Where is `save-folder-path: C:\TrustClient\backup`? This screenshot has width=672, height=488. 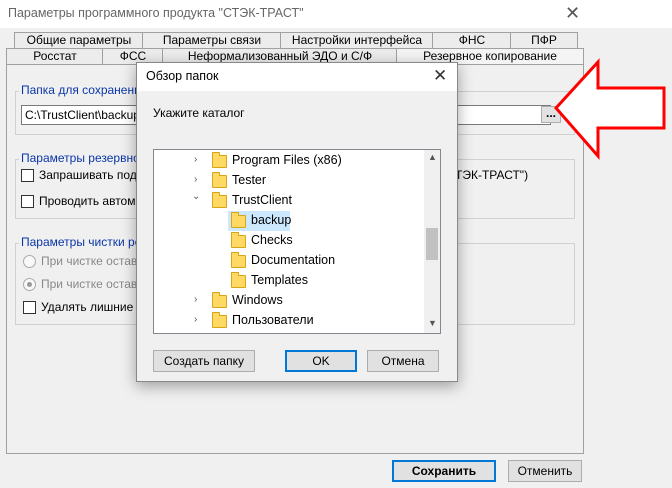
save-folder-path: C:\TrustClient\backup is located at coordinates (82, 115).